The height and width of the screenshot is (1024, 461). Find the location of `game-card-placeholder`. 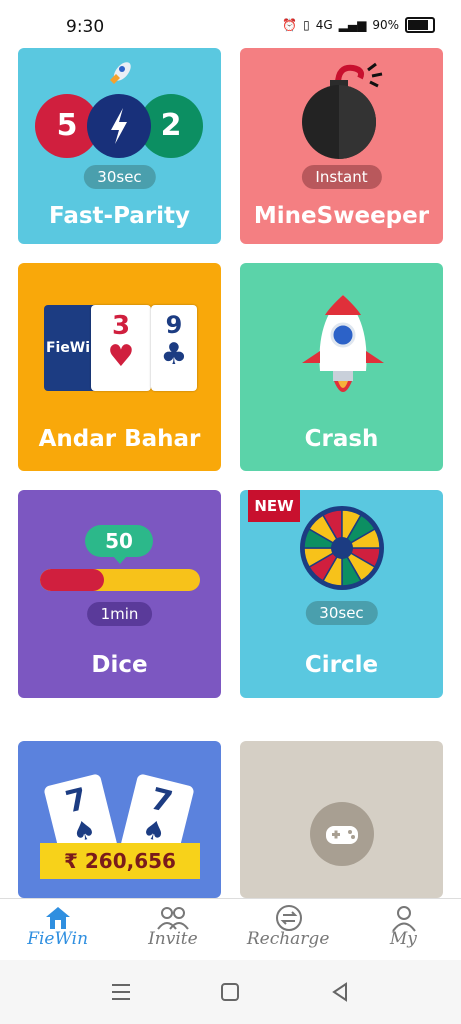

game-card-placeholder is located at coordinates (341, 819).